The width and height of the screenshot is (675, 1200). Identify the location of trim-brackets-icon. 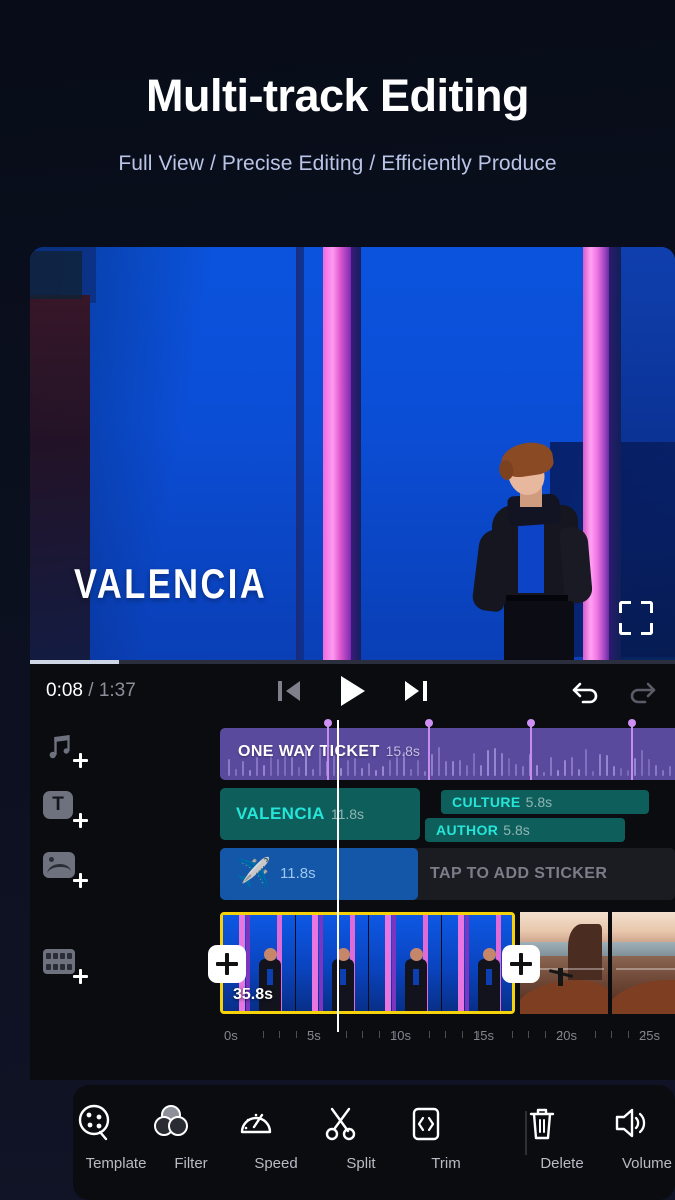
(446, 1124).